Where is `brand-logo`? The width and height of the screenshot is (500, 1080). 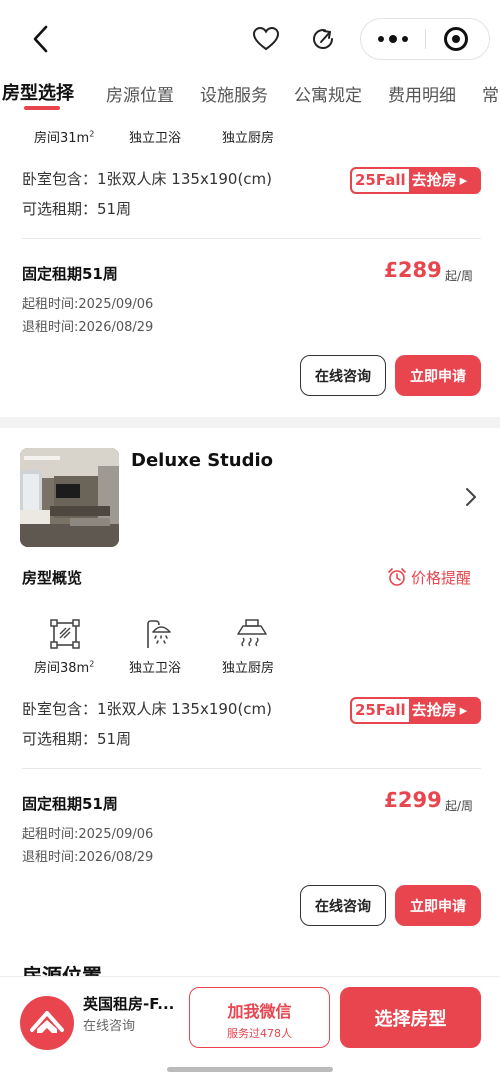
brand-logo is located at coordinates (47, 1023).